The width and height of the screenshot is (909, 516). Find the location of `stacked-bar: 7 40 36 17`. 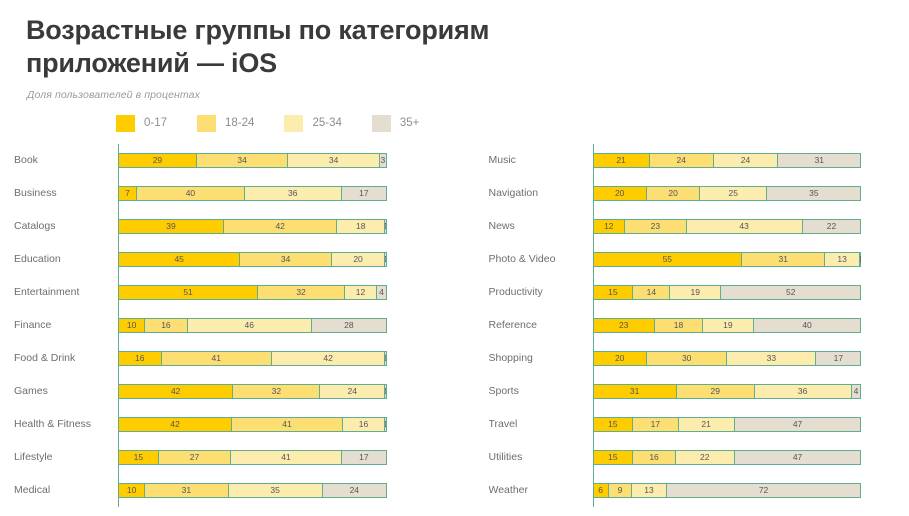

stacked-bar: 7 40 36 17 is located at coordinates (254, 193).